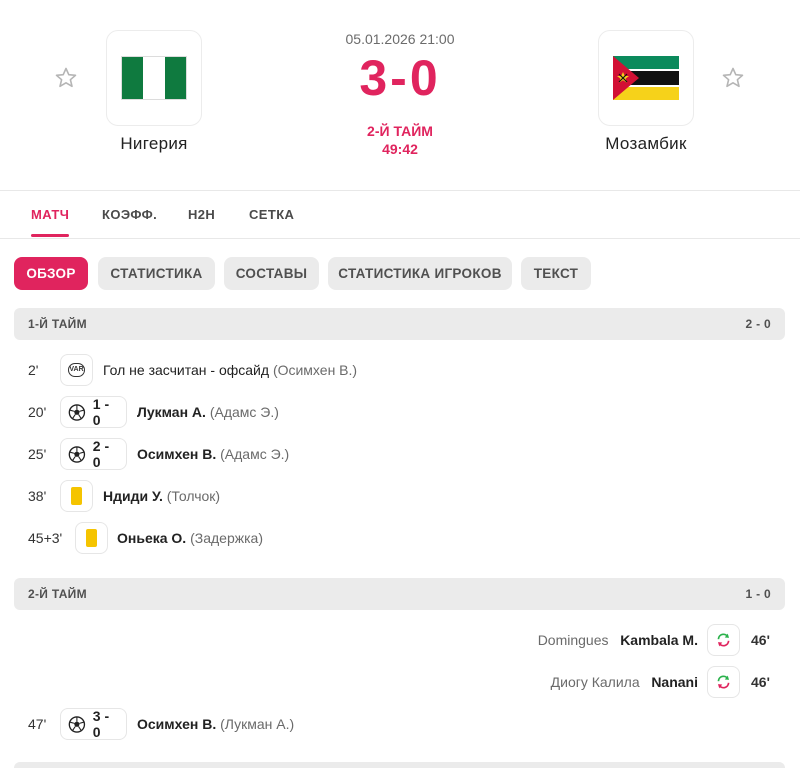 Image resolution: width=800 pixels, height=768 pixels. I want to click on subtab-text: ТЕКСТ, so click(556, 273).